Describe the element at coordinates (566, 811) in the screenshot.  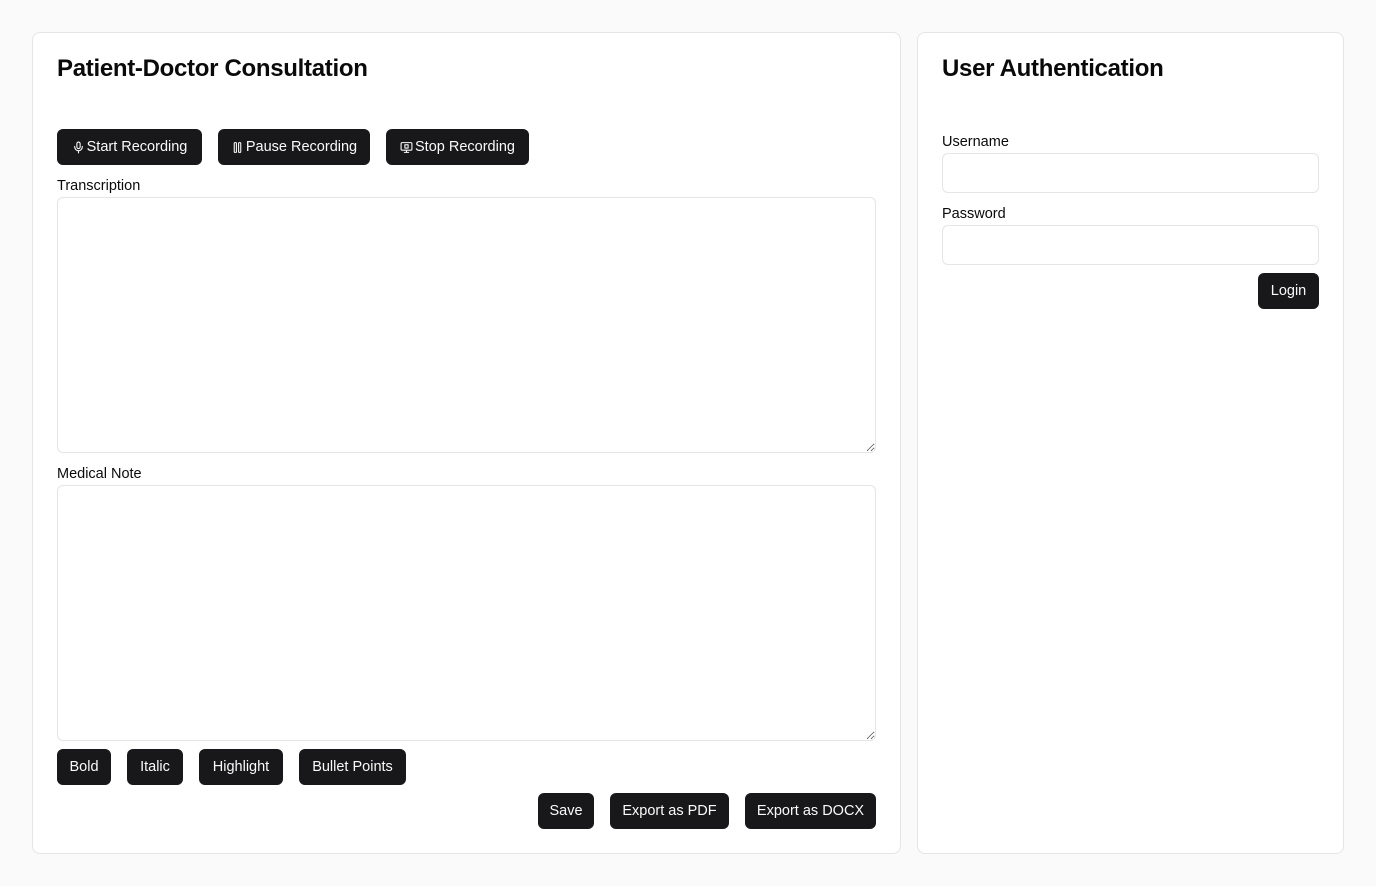
I see `save-button: Save` at that location.